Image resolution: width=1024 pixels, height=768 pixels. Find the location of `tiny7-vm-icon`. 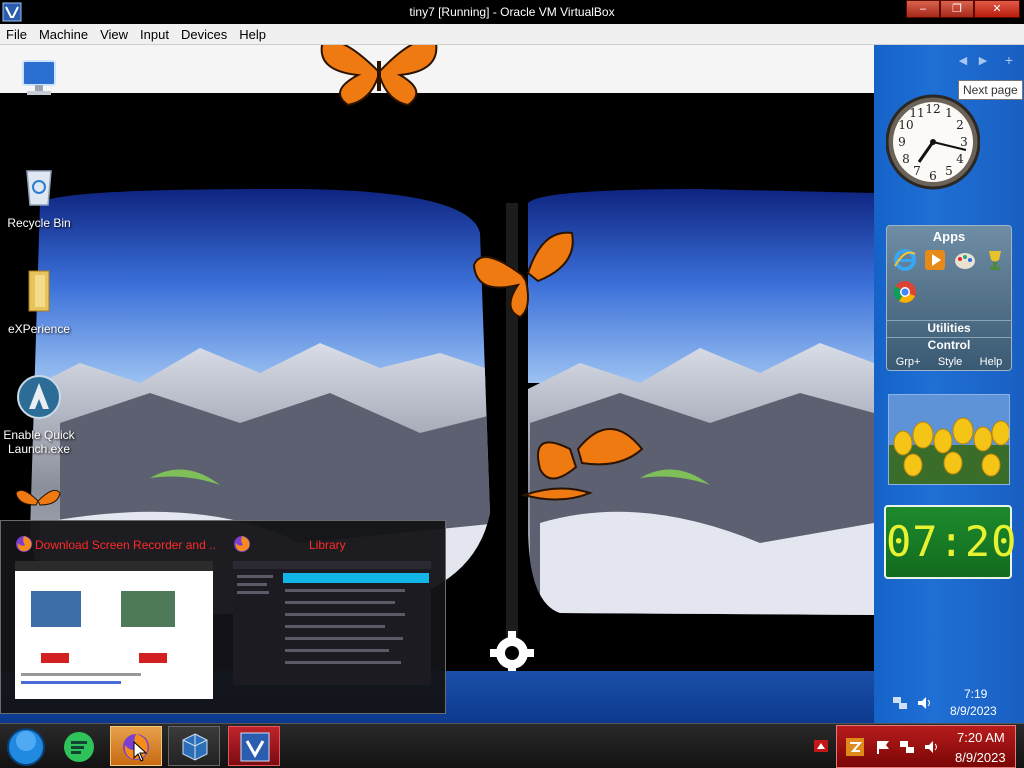

tiny7-vm-icon is located at coordinates (255, 747).